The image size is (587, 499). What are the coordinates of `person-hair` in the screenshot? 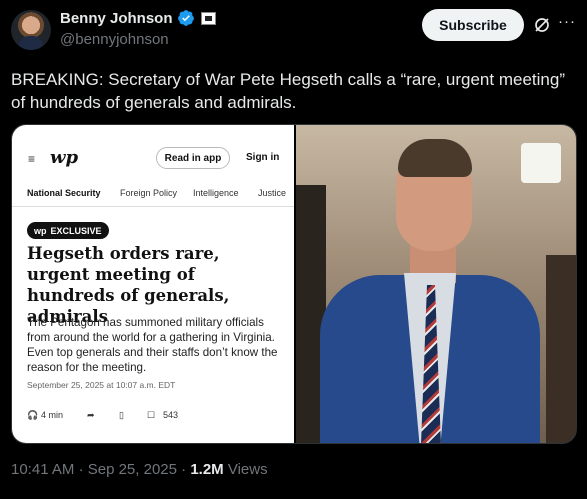 It's located at (435, 158).